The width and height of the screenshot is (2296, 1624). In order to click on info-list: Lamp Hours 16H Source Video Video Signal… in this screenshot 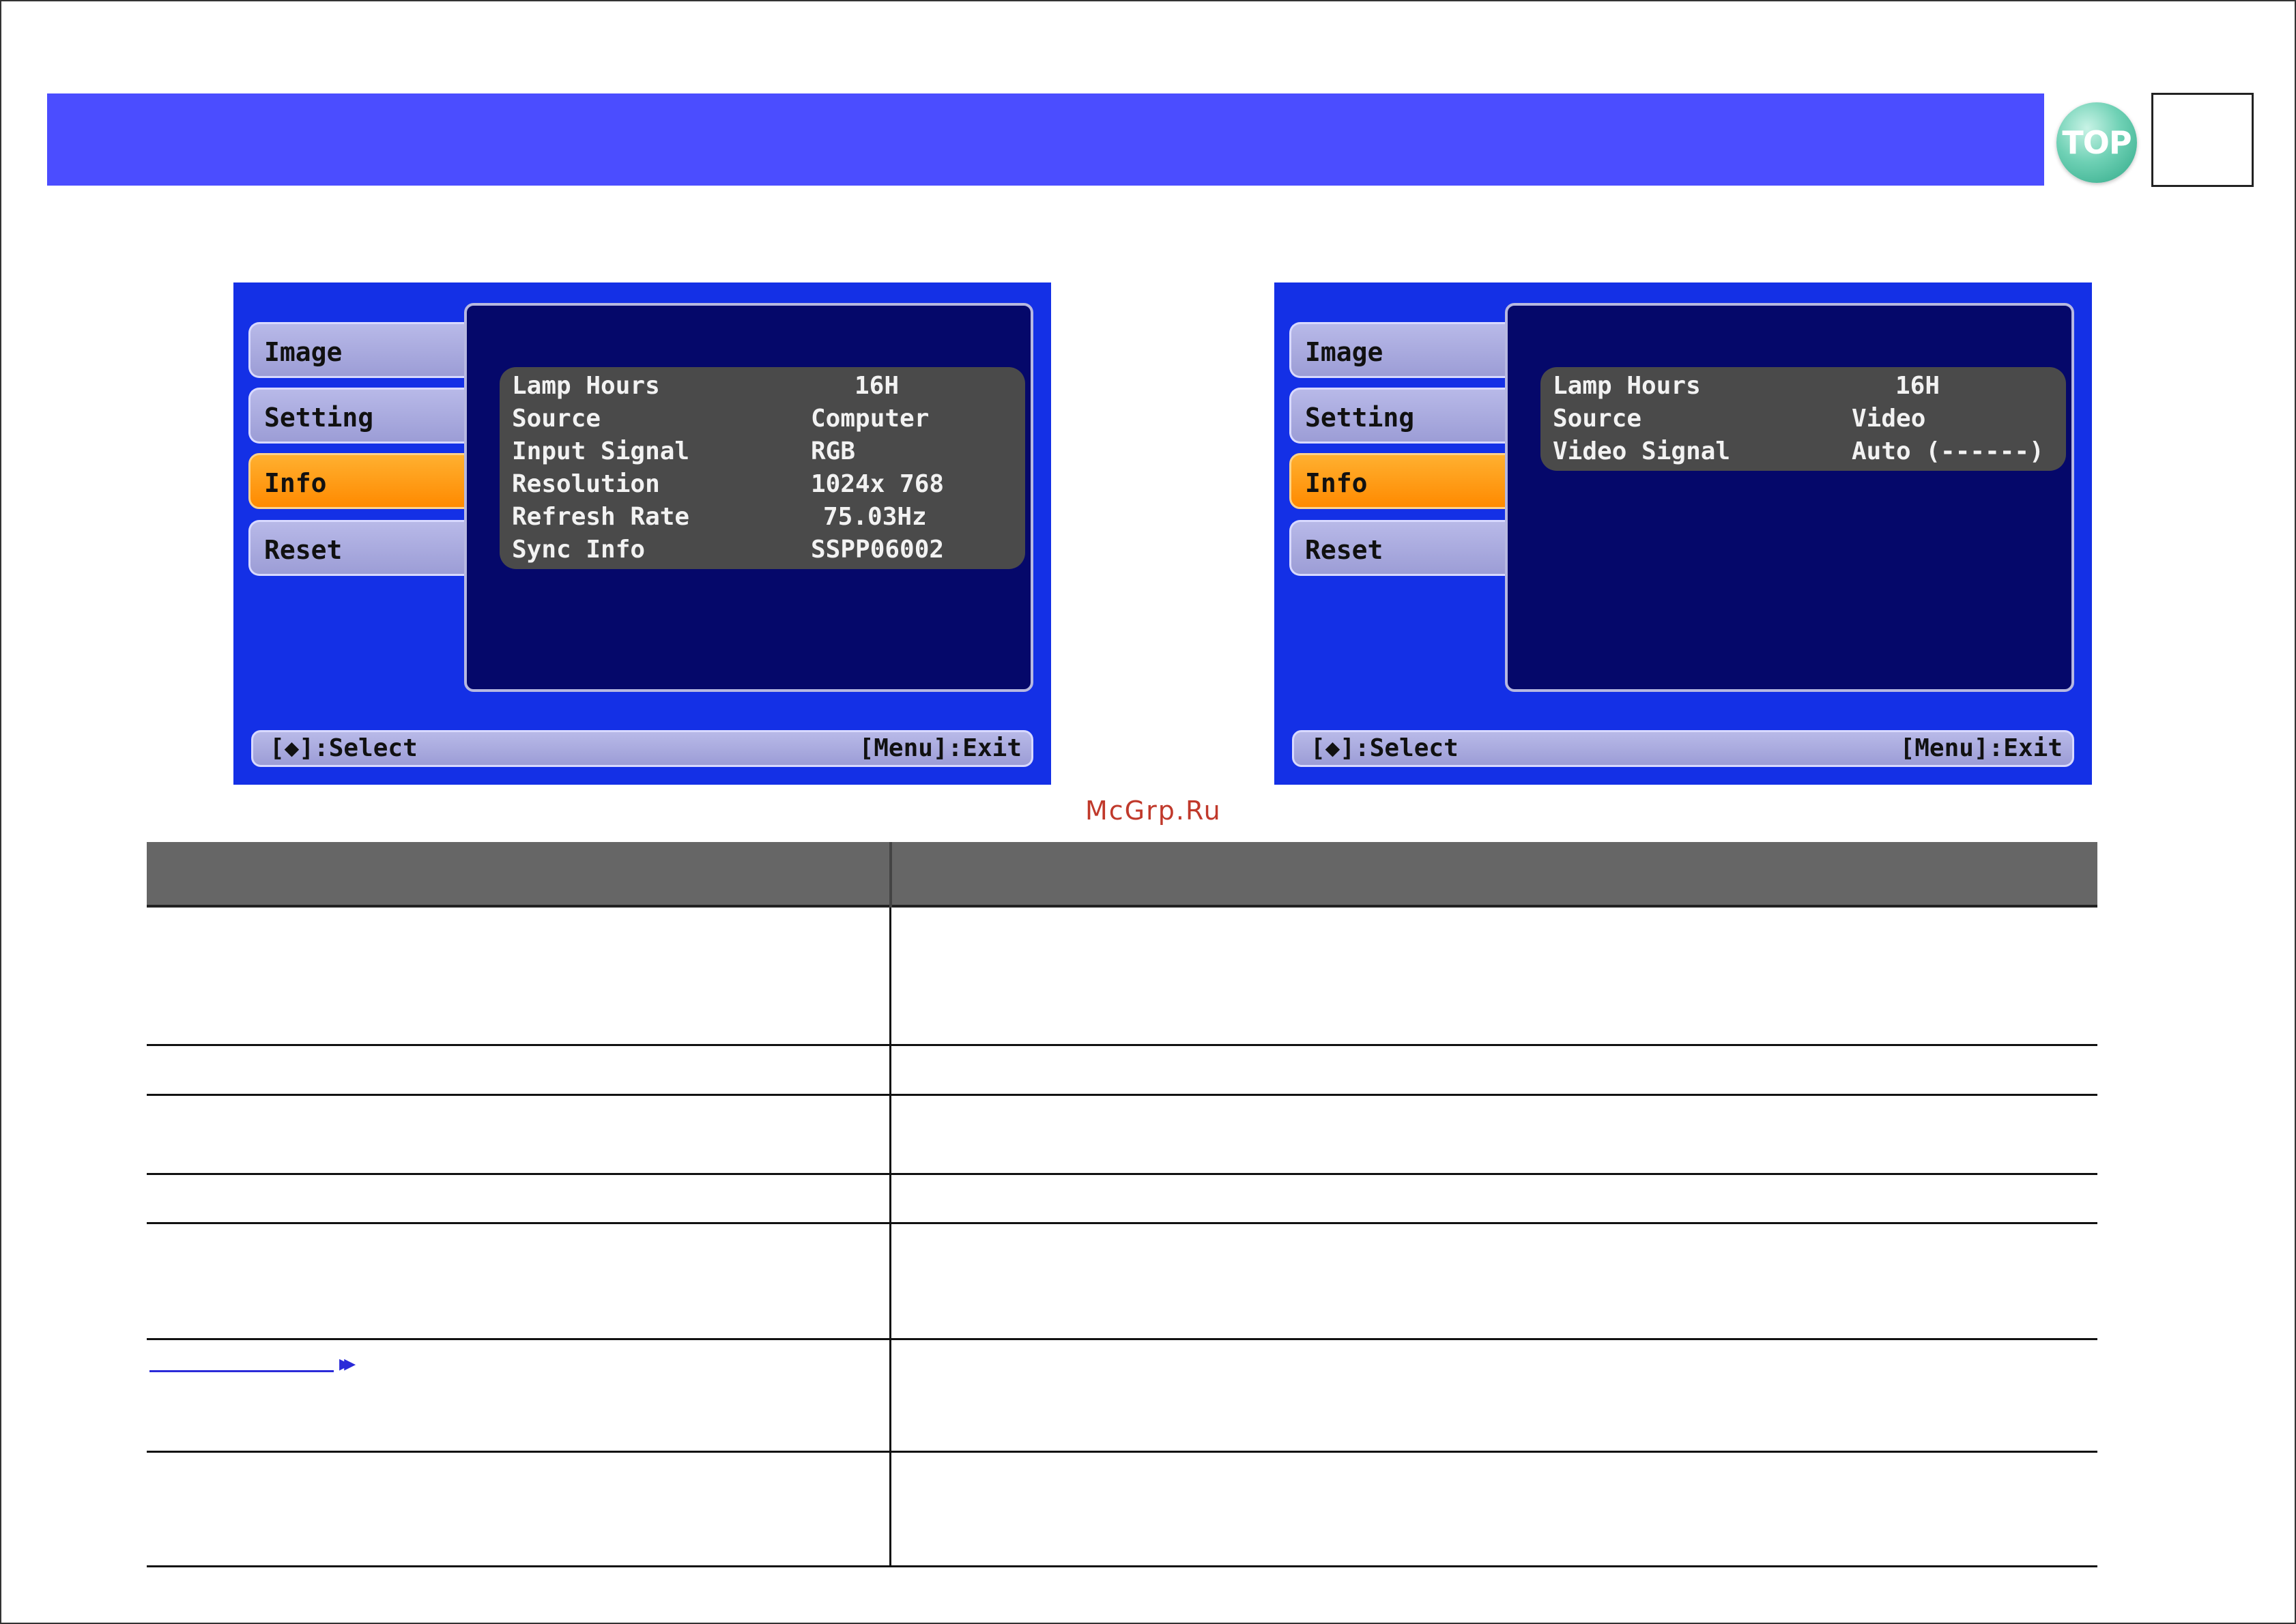, I will do `click(1803, 419)`.